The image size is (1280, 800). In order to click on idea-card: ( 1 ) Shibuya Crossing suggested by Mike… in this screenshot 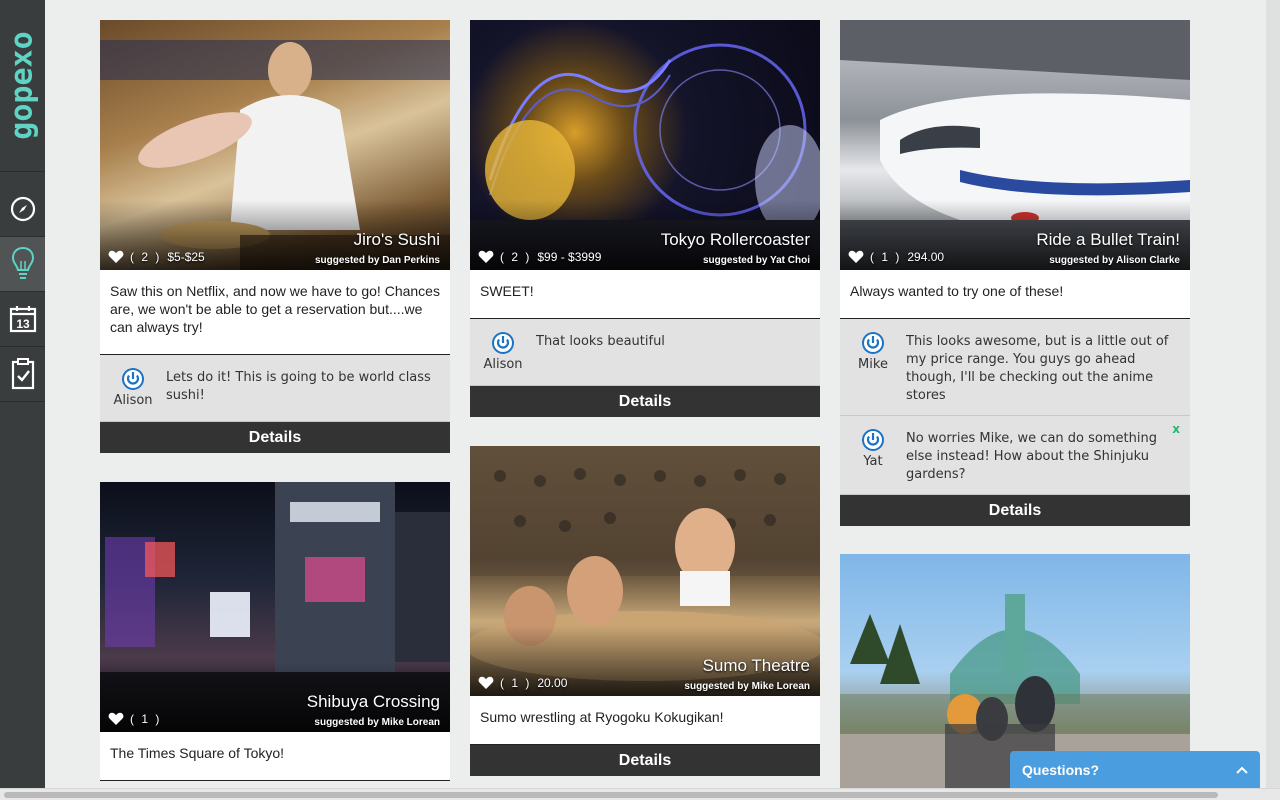, I will do `click(275, 631)`.